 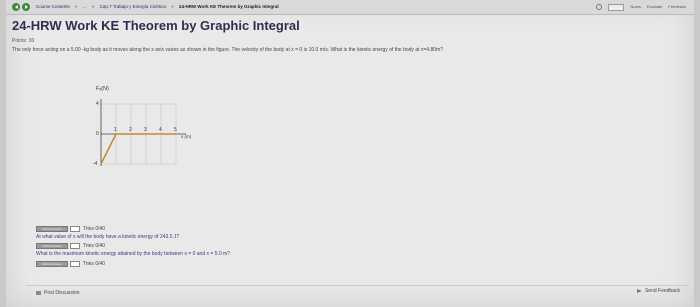 I want to click on evaluate-label: Evaluate, so click(x=655, y=7).